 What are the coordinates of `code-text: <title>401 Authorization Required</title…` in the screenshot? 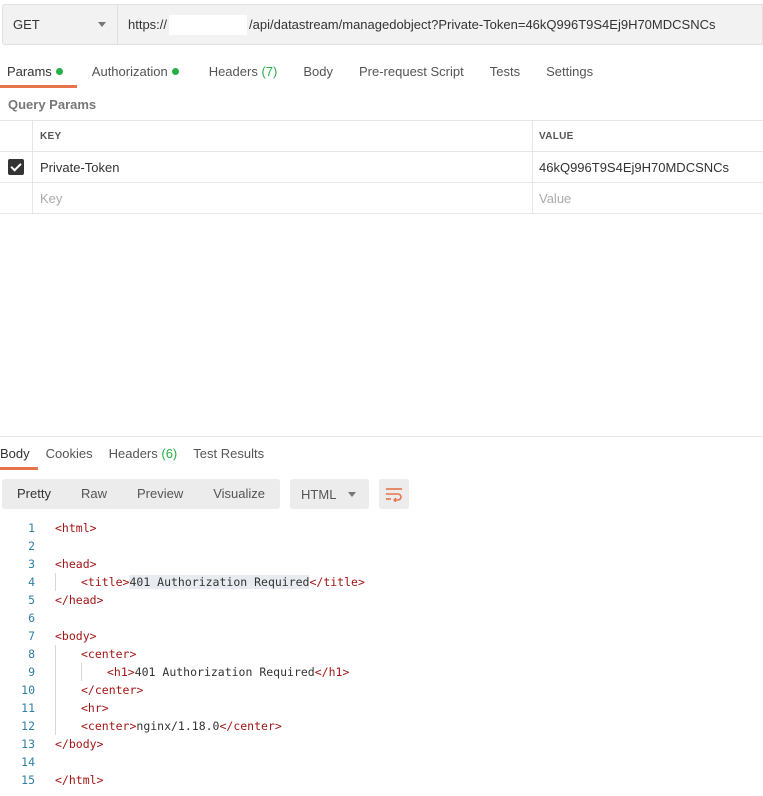 It's located at (200, 582).